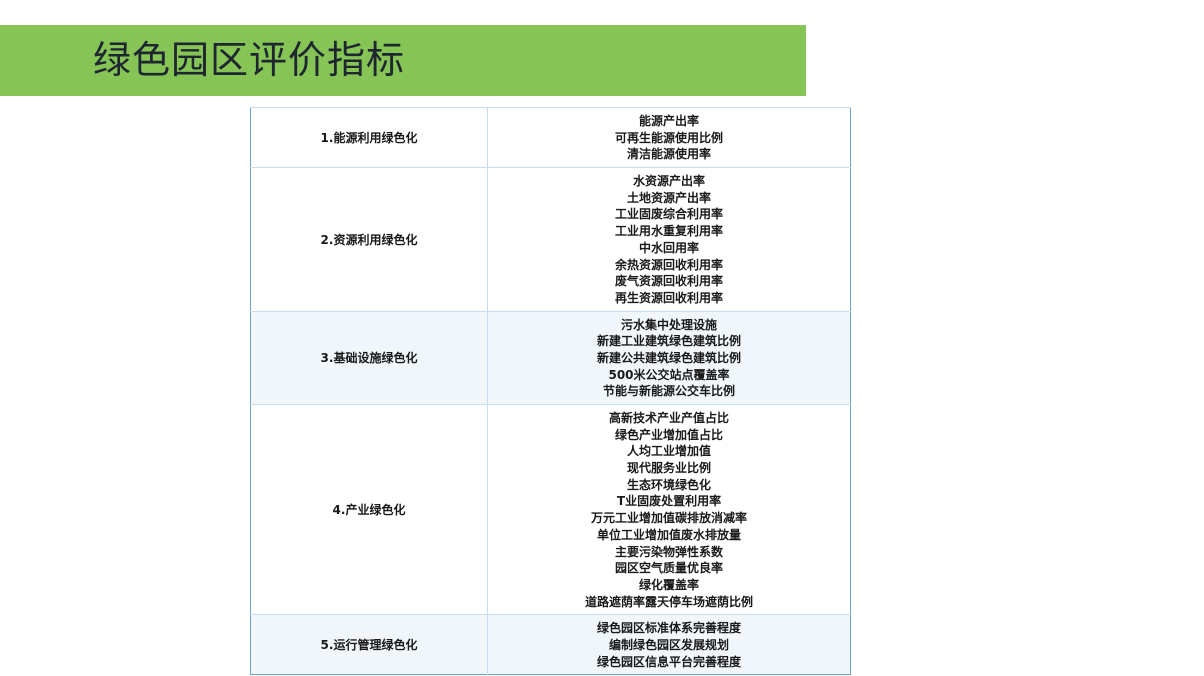 This screenshot has height=676, width=1204. Describe the element at coordinates (668, 197) in the screenshot. I see `indicator-item: 土地资源产出率` at that location.